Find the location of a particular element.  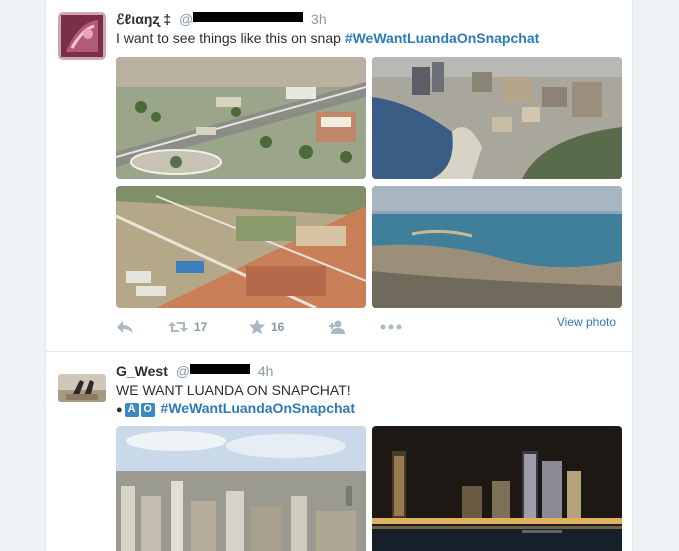

tweet-text-line: WE WANT LUANDA ON SNAPCHAT! is located at coordinates (233, 390).